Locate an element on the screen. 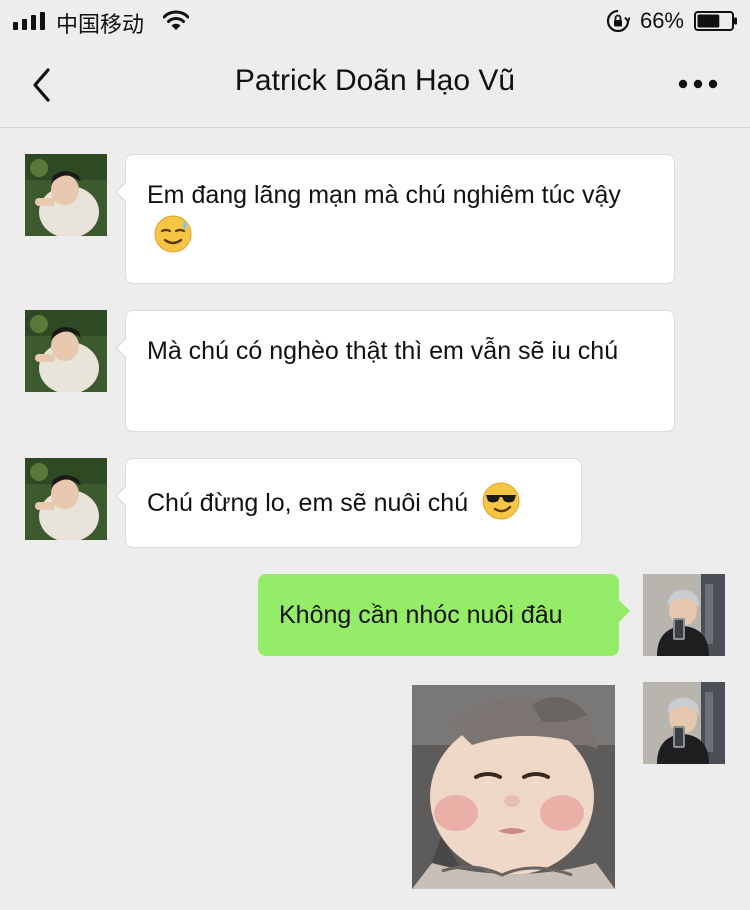 The height and width of the screenshot is (910, 750). status-right: 66% is located at coordinates (672, 21).